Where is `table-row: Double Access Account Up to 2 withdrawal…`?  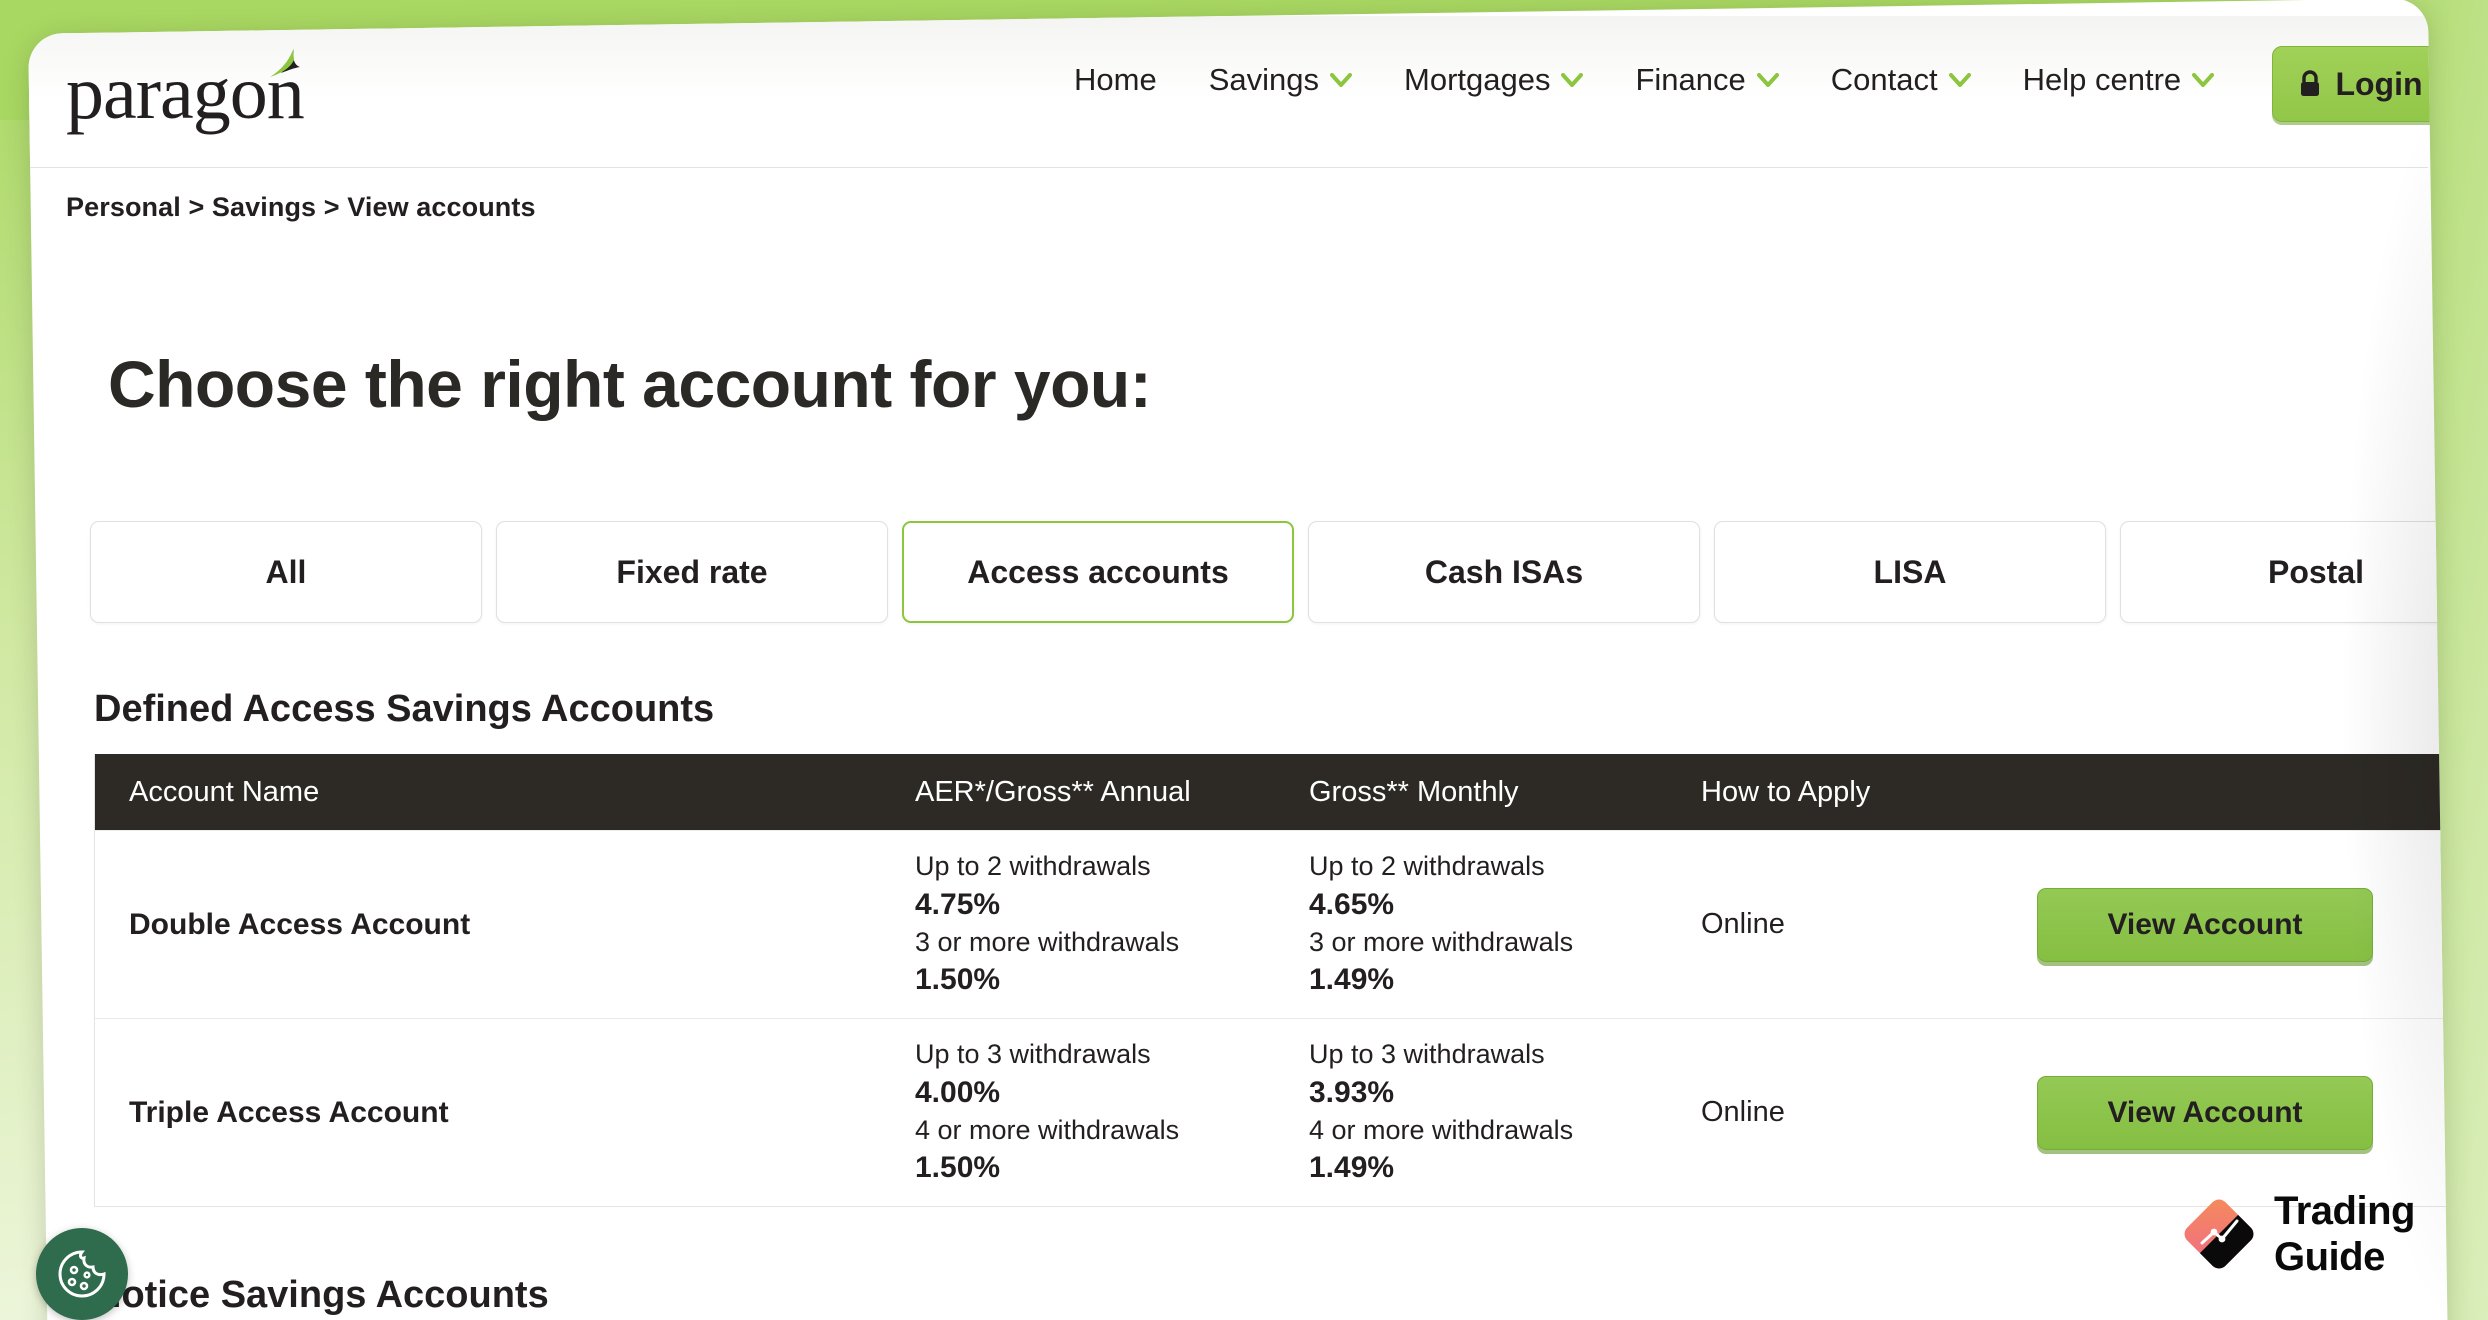 table-row: Double Access Account Up to 2 withdrawal… is located at coordinates (1272, 924).